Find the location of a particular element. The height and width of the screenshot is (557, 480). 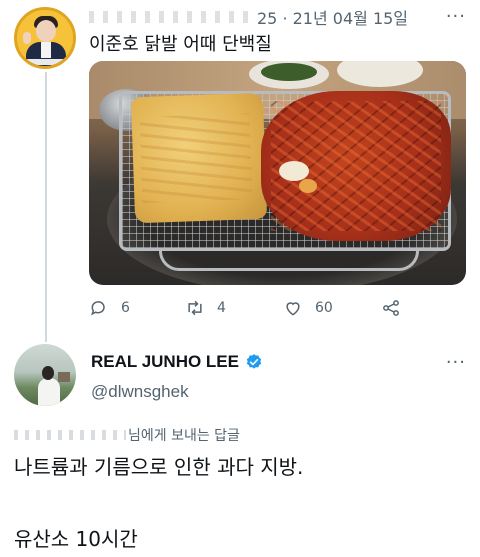

tweet-actions: 6 4 60 is located at coordinates (249, 308).